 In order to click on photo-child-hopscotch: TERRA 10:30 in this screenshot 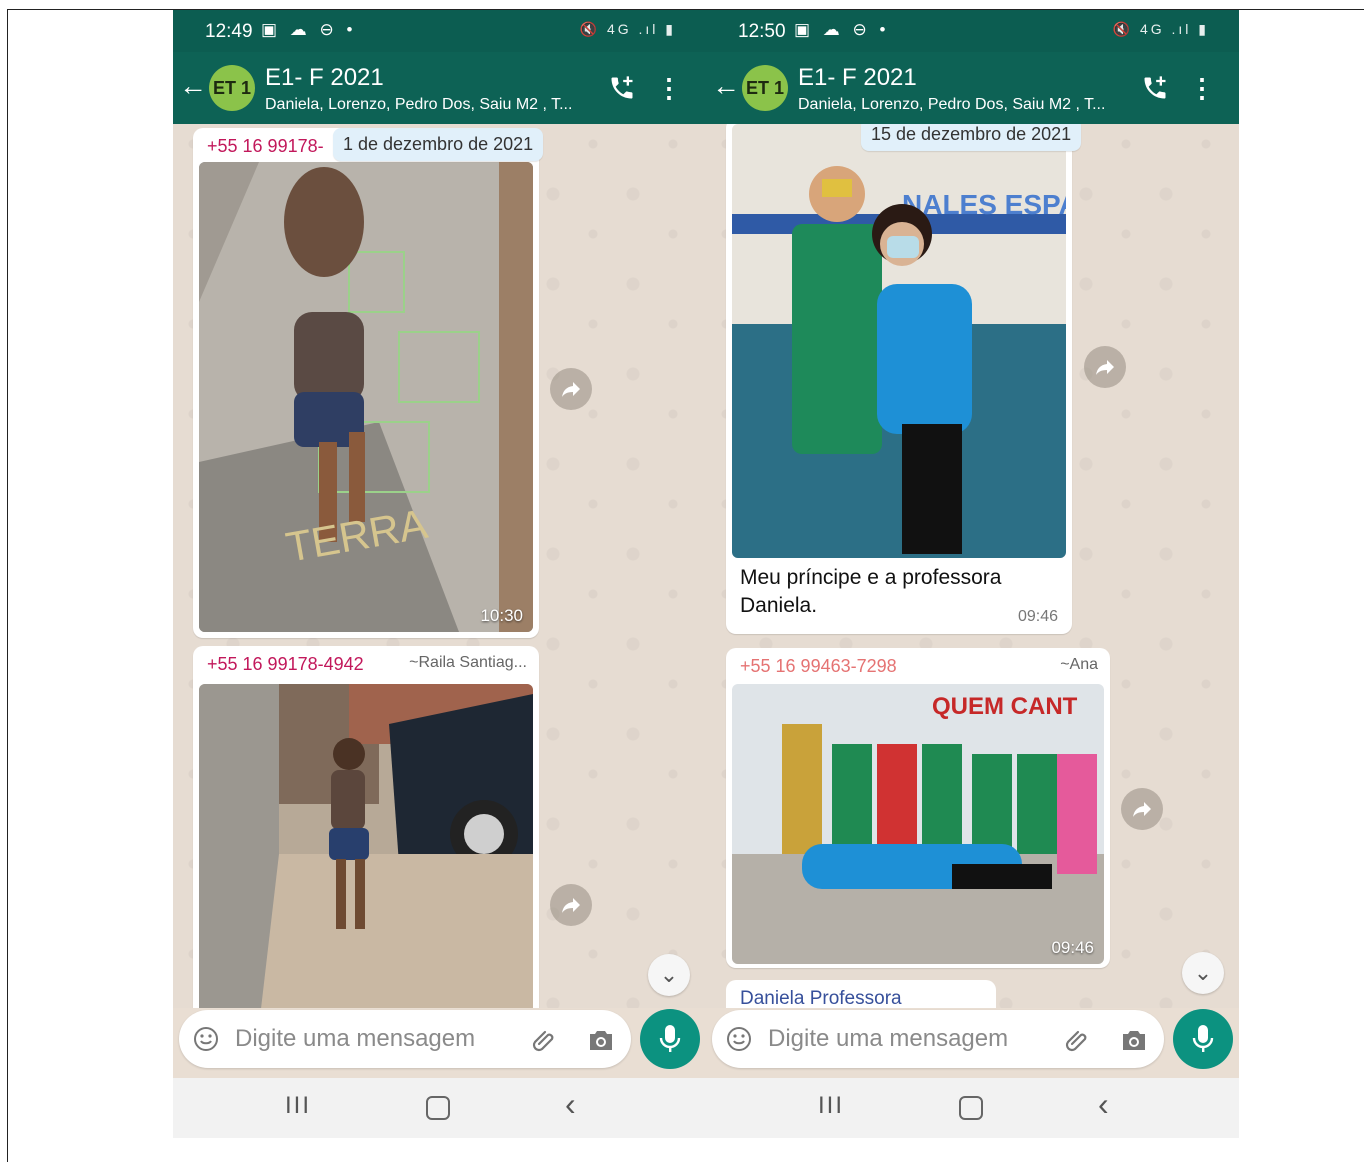, I will do `click(366, 397)`.